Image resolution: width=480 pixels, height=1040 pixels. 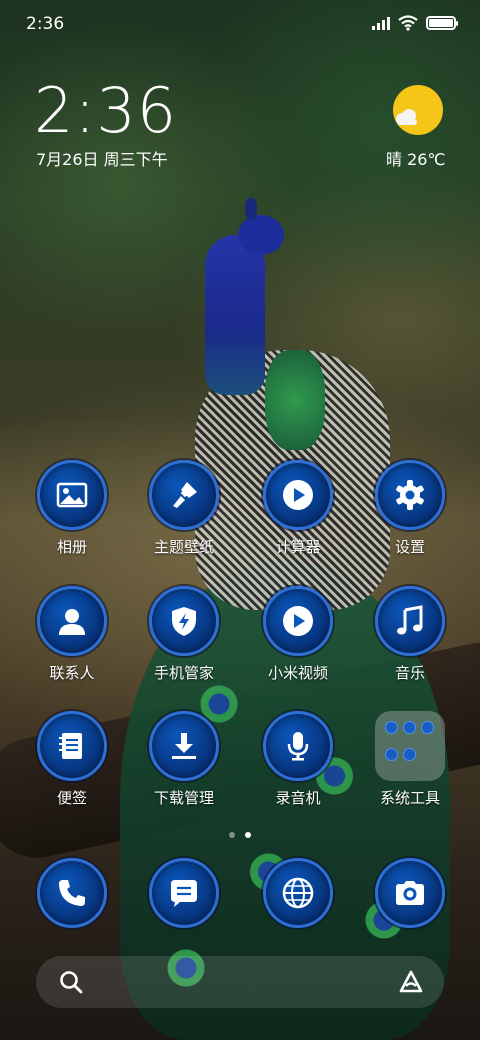 What do you see at coordinates (411, 982) in the screenshot?
I see `assistant-icon` at bounding box center [411, 982].